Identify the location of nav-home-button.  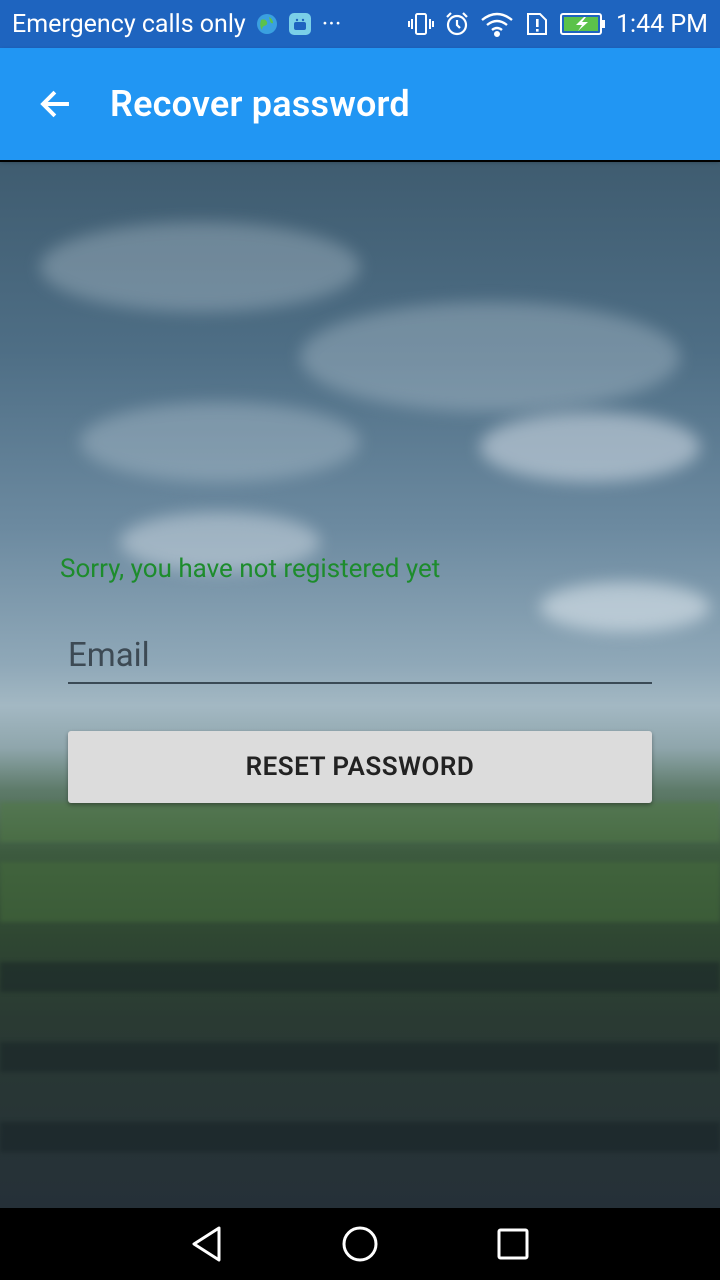
(360, 1244).